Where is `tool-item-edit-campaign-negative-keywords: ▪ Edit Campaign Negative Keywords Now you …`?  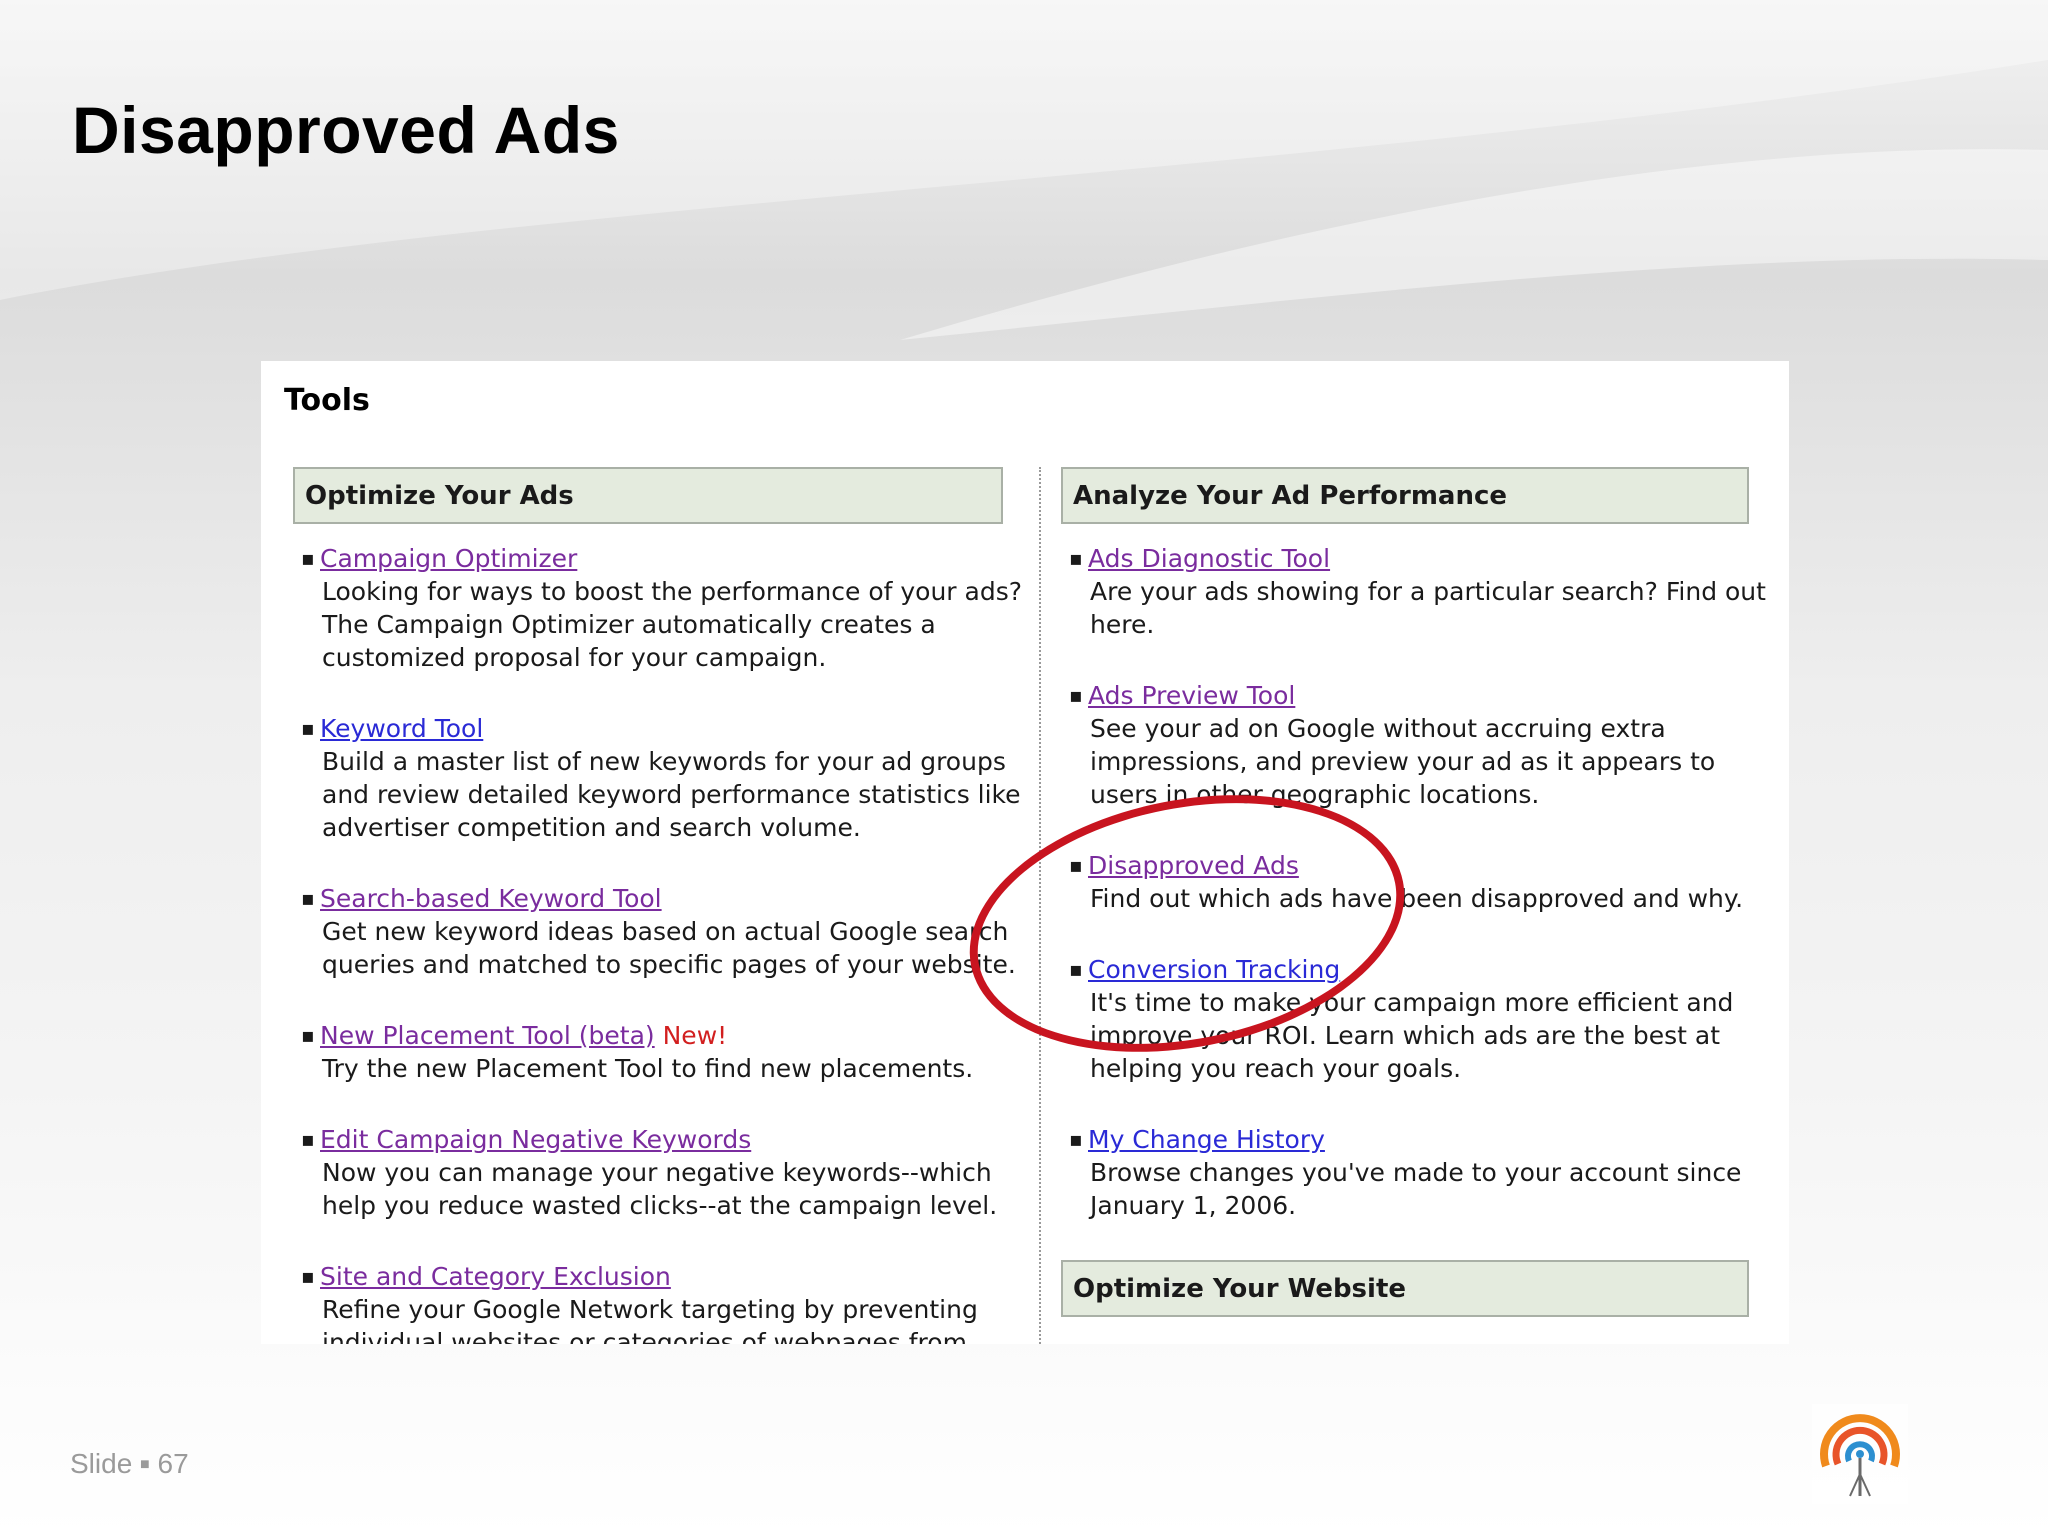
tool-item-edit-campaign-negative-keywords: ▪ Edit Campaign Negative Keywords Now you … is located at coordinates (648, 1172).